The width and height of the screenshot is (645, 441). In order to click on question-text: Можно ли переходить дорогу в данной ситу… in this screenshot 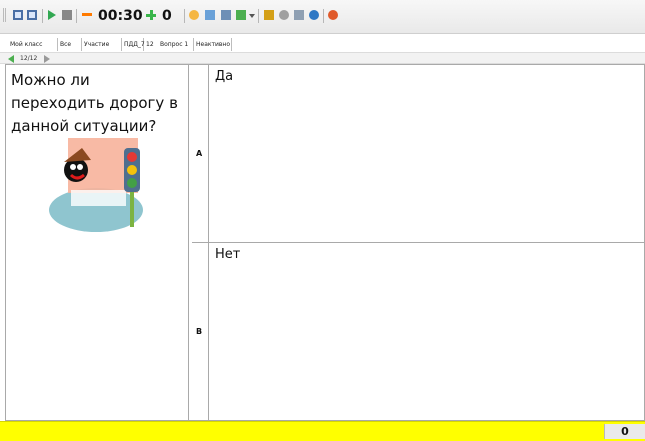, I will do `click(94, 103)`.